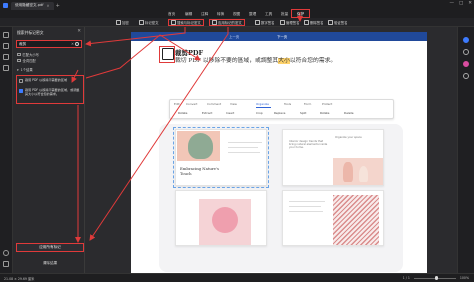 The width and height of the screenshot is (474, 282). Describe the element at coordinates (338, 22) in the screenshot. I see `verify-sign-tool: 验证签名` at that location.